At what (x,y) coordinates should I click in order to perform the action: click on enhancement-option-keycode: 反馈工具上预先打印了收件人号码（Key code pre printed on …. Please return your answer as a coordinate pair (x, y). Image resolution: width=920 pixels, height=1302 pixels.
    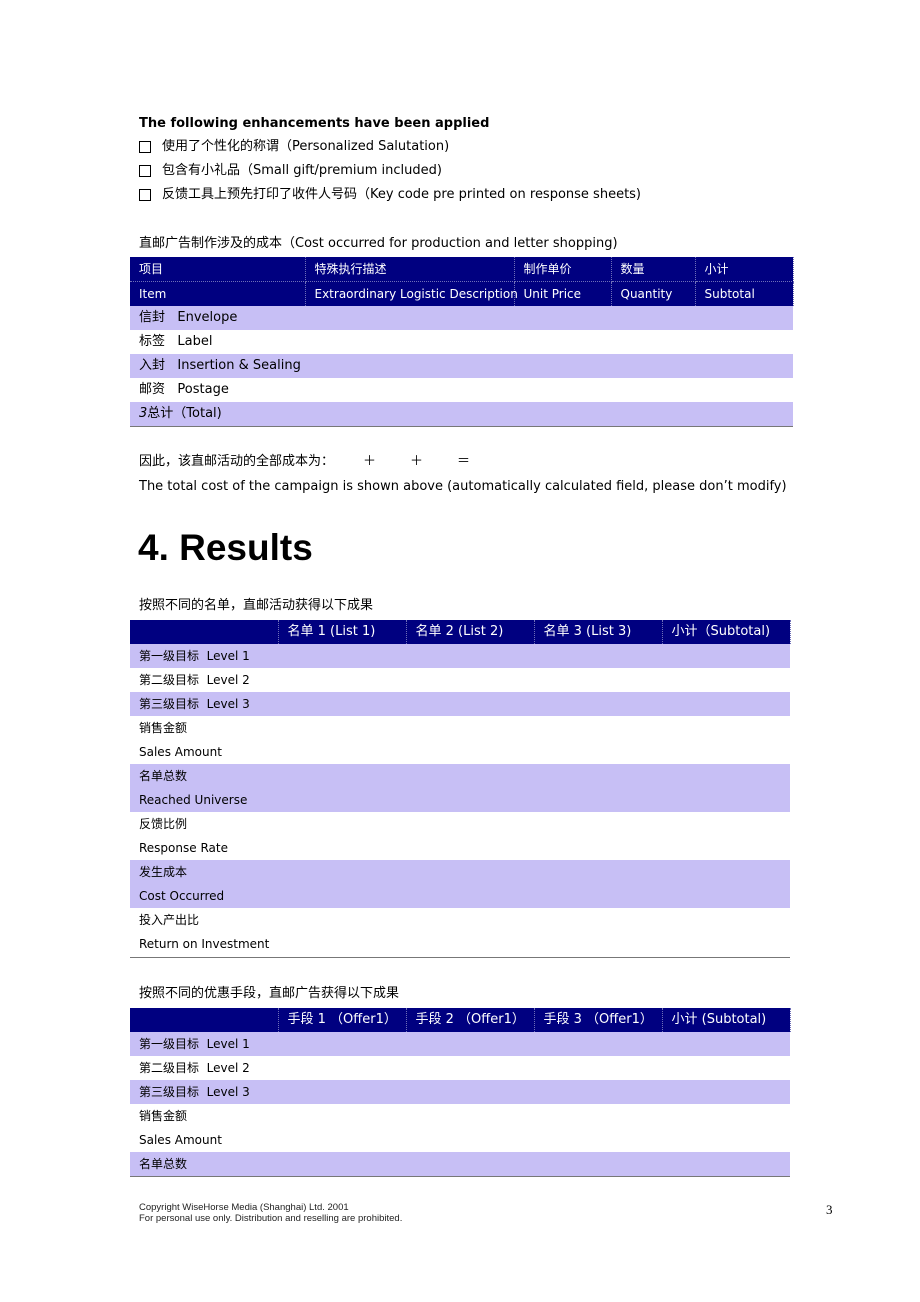
    Looking at the image, I should click on (390, 195).